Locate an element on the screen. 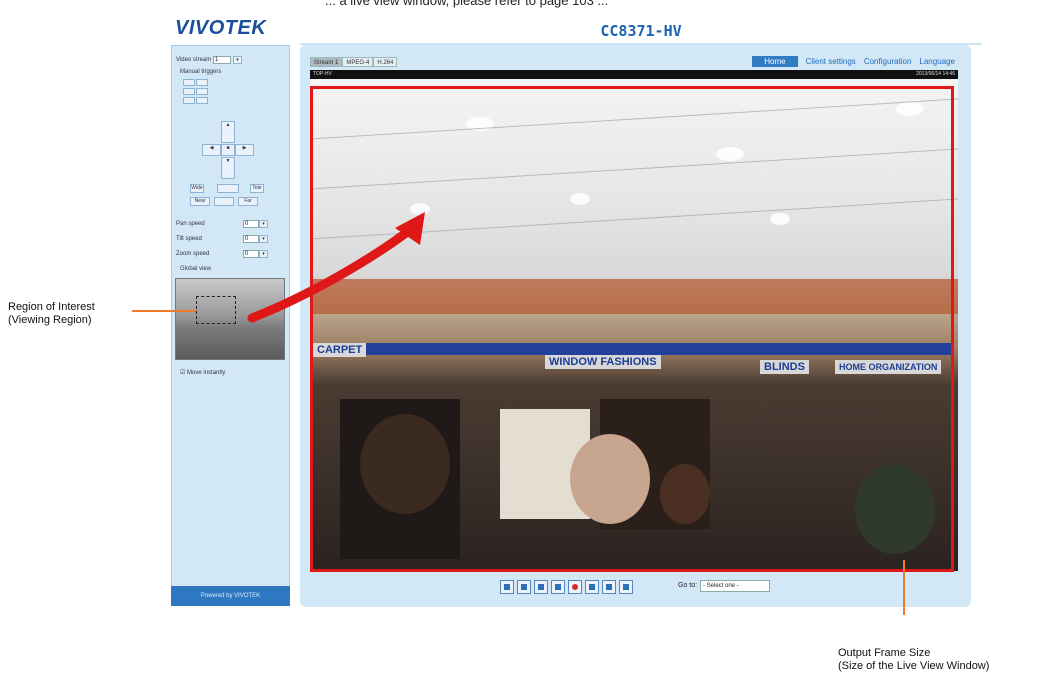  roi-arrow is located at coordinates (336, 267).